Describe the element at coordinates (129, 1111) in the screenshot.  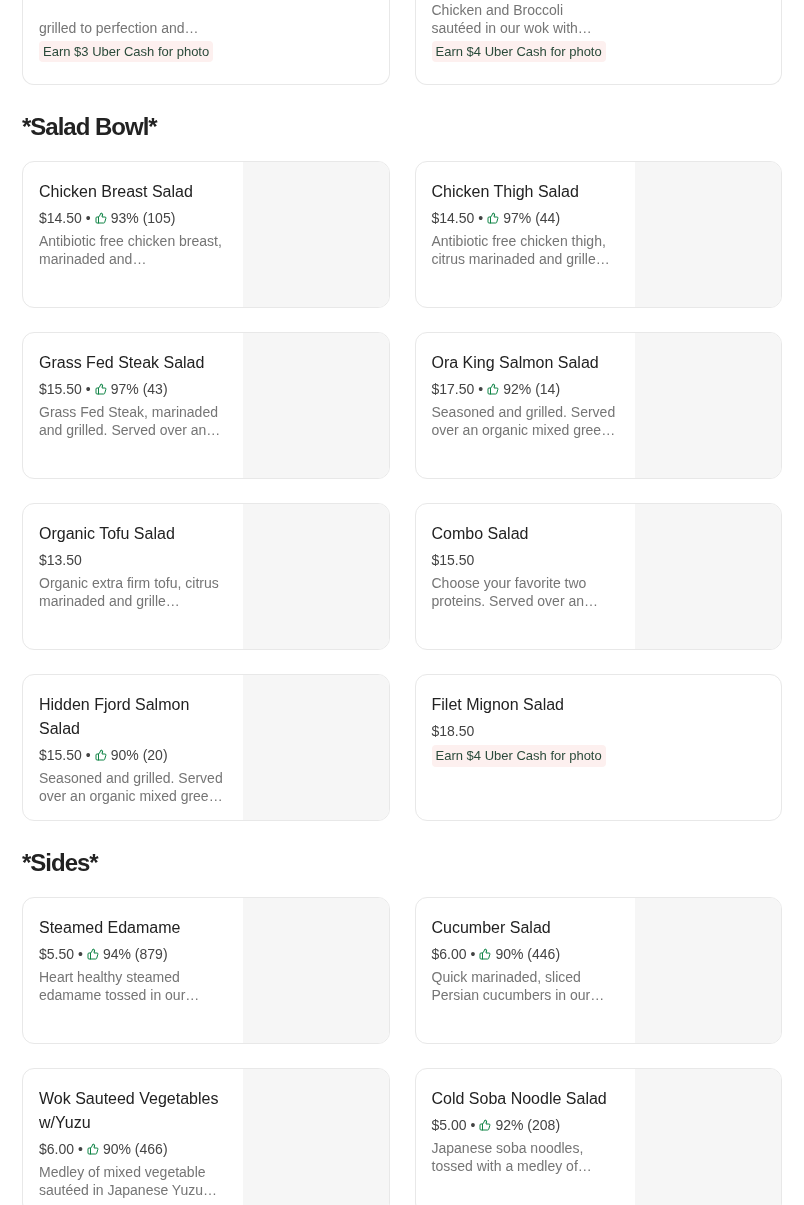
I see `item-name: Wok Sauteed Vegetables w/Yuzu` at that location.